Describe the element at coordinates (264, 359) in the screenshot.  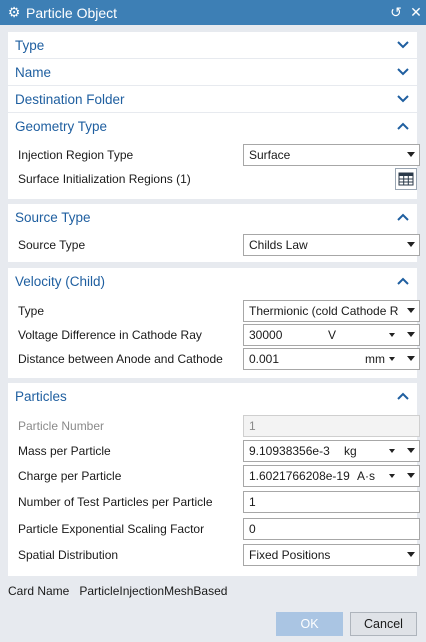
I see `distance-value: 0.001` at that location.